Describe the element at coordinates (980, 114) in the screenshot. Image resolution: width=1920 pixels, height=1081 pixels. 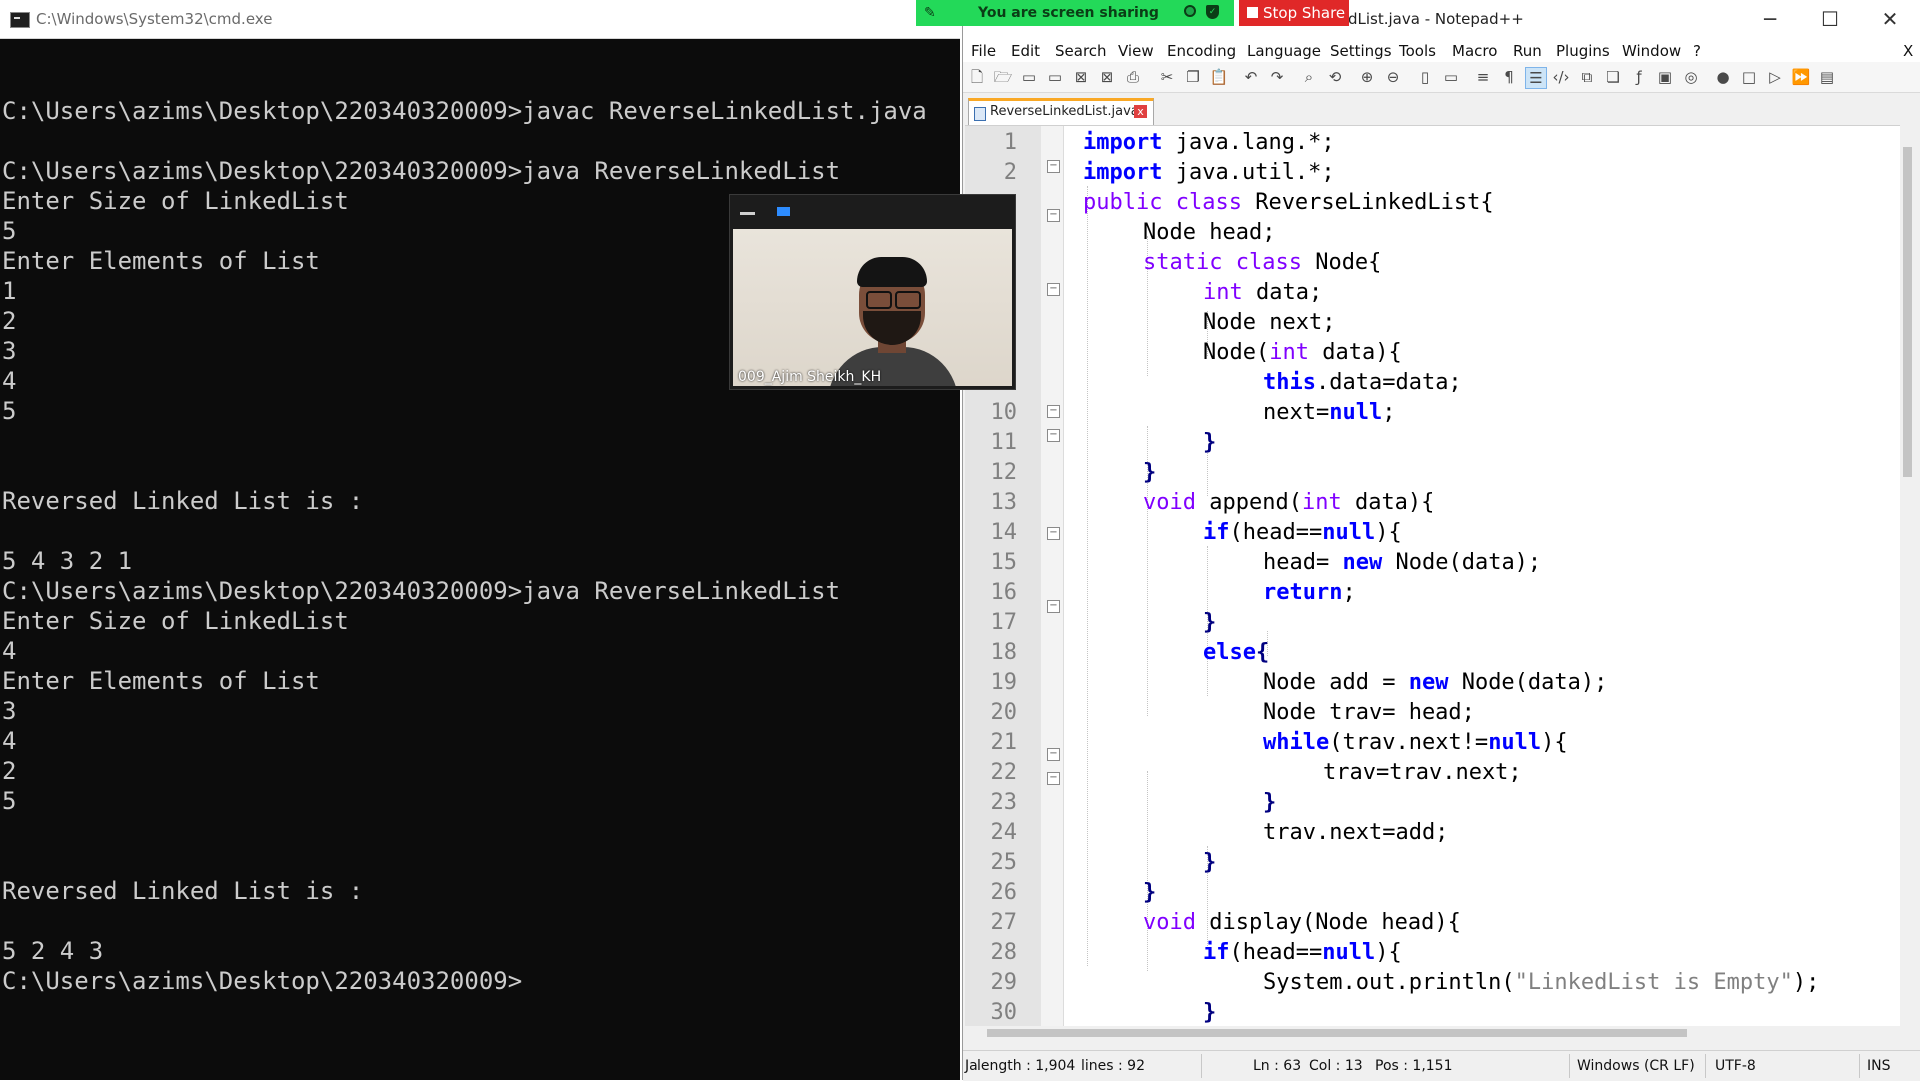
I see `file-icon` at that location.